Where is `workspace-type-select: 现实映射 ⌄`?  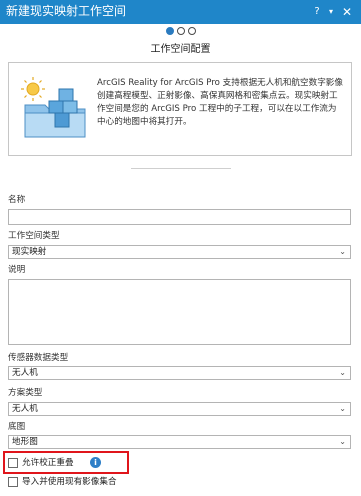 workspace-type-select: 现实映射 ⌄ is located at coordinates (179, 252).